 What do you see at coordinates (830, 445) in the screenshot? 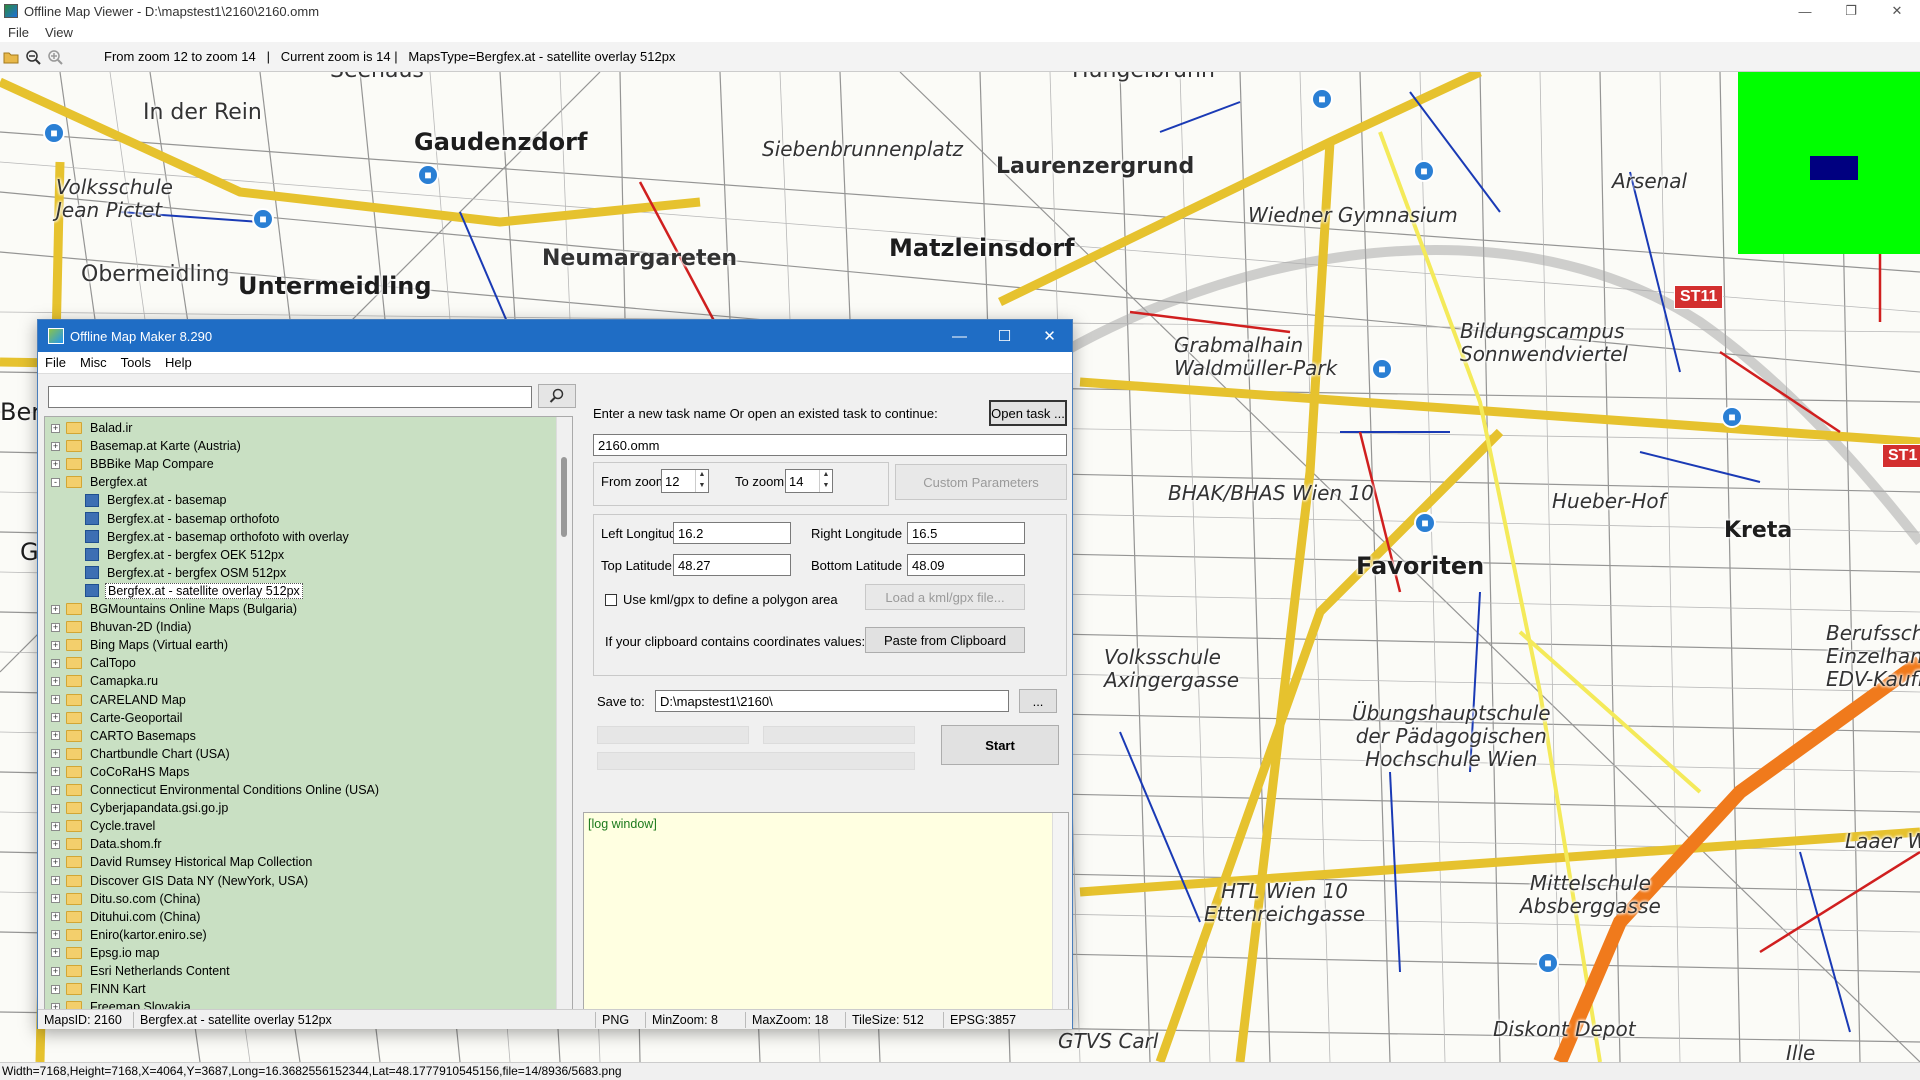
I see `task-name-input: 2160.omm` at bounding box center [830, 445].